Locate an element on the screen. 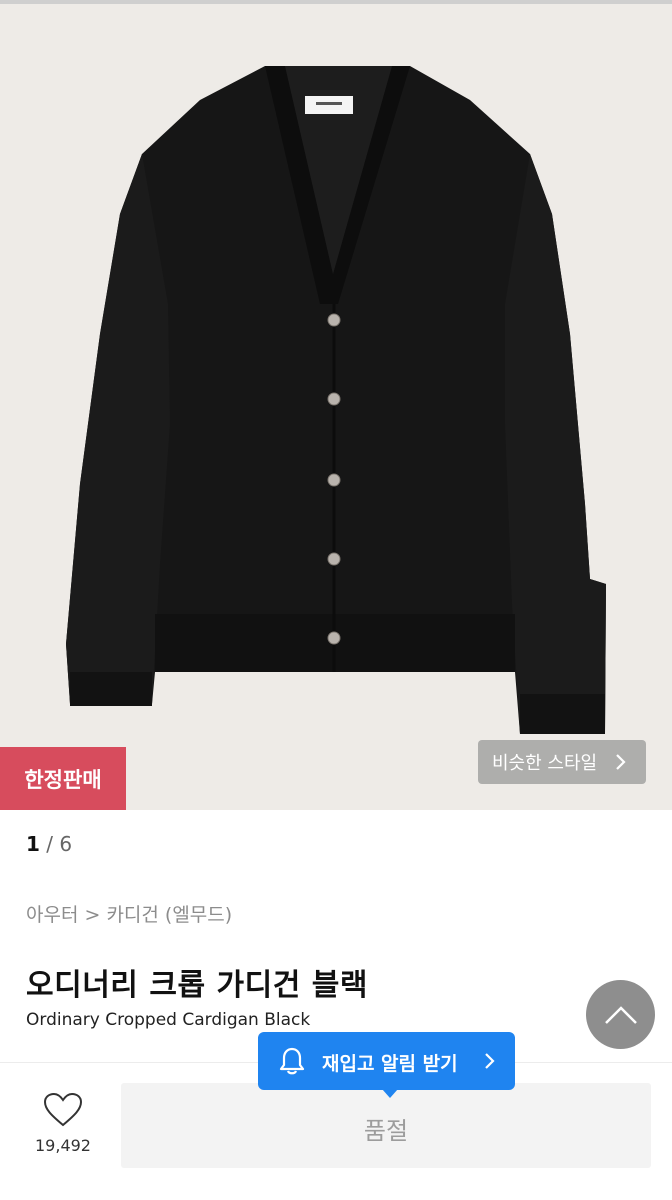  similar-style-label: 비슷한 스타일 is located at coordinates (545, 763).